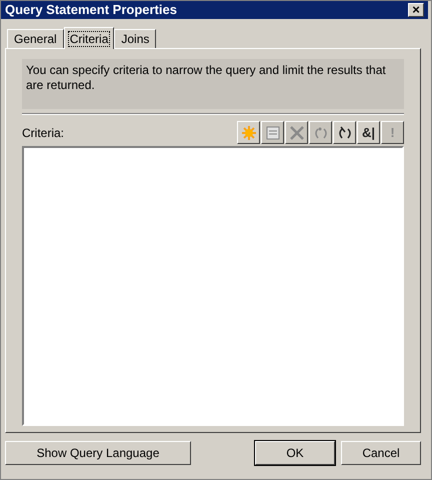 The height and width of the screenshot is (480, 432). Describe the element at coordinates (381, 453) in the screenshot. I see `dialog-button: Cancel` at that location.